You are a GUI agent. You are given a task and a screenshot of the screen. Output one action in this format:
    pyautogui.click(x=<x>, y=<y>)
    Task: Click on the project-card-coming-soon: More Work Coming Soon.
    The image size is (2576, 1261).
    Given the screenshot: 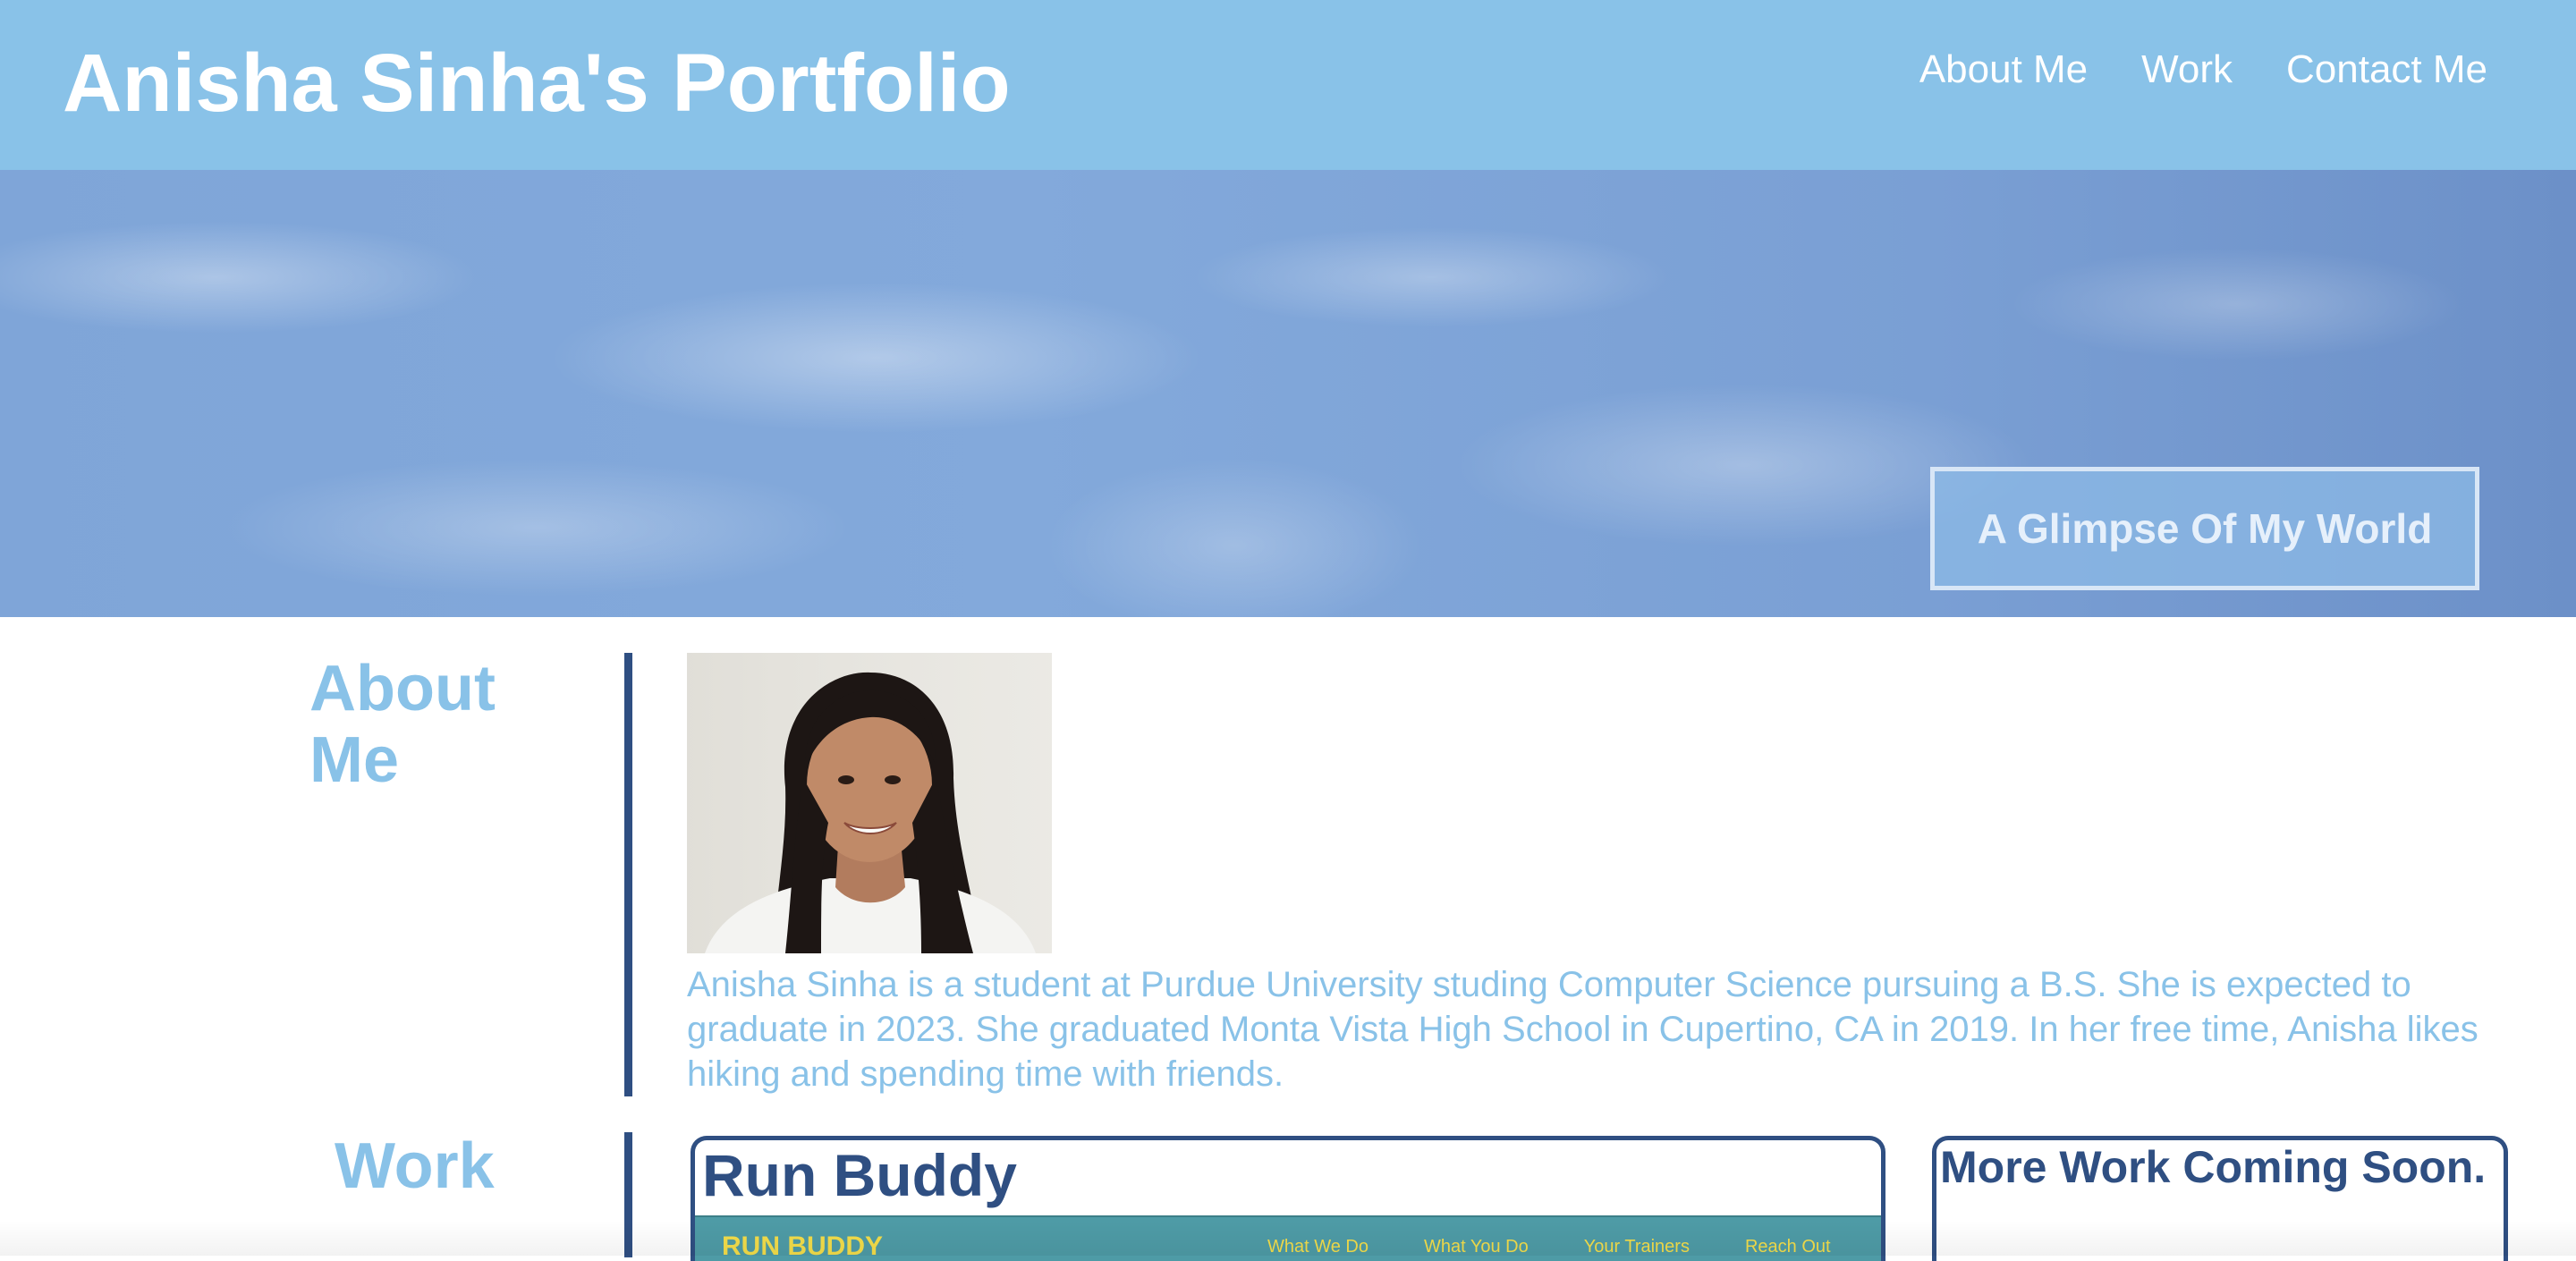 What is the action you would take?
    pyautogui.click(x=2220, y=1198)
    